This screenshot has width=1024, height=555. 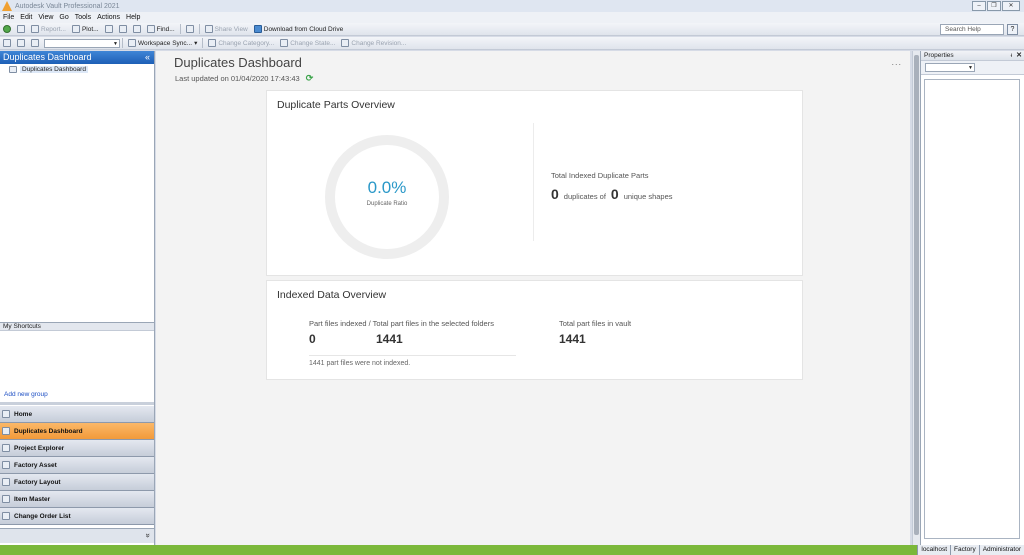 I want to click on status-server: localhost, so click(x=934, y=550).